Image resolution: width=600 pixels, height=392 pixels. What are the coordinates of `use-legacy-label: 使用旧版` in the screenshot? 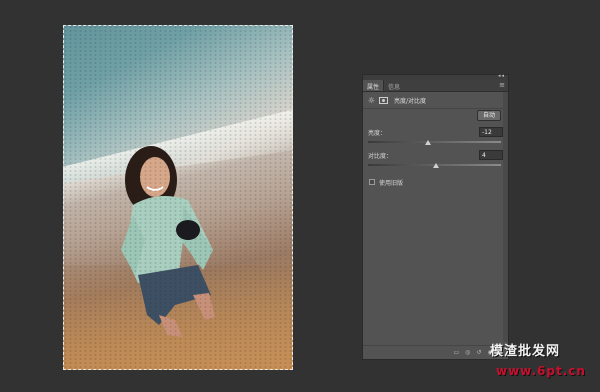 It's located at (391, 183).